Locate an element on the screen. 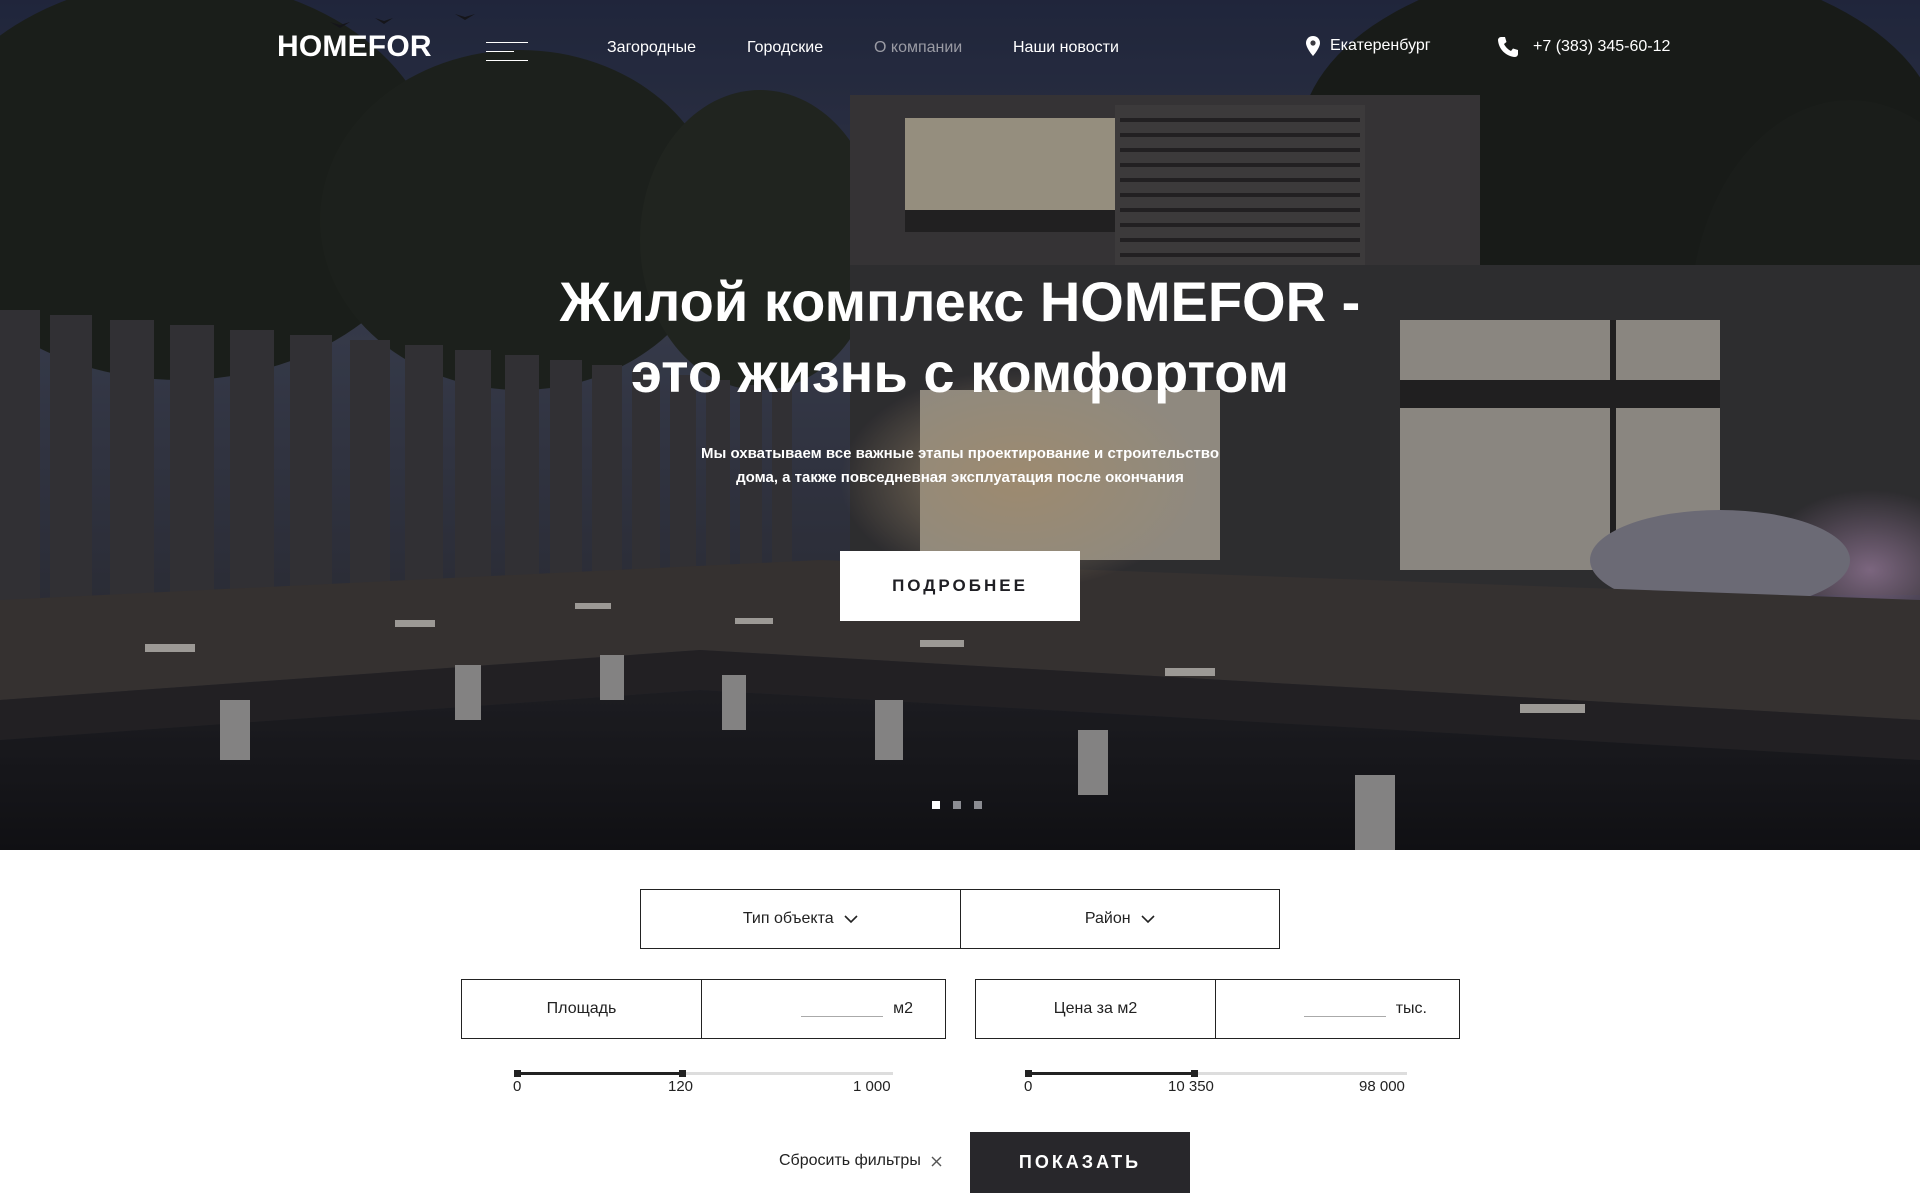  area-current-label: 120 is located at coordinates (681, 1086).